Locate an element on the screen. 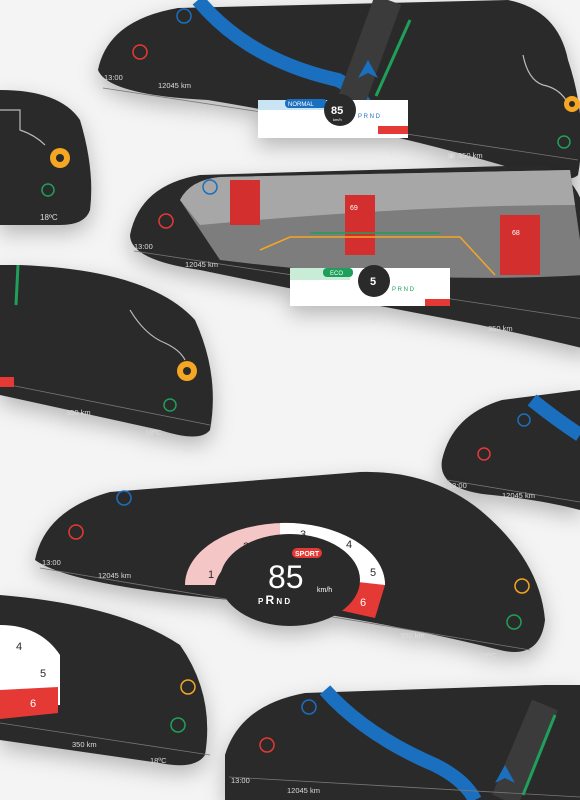  speed-value: 5 is located at coordinates (373, 282).